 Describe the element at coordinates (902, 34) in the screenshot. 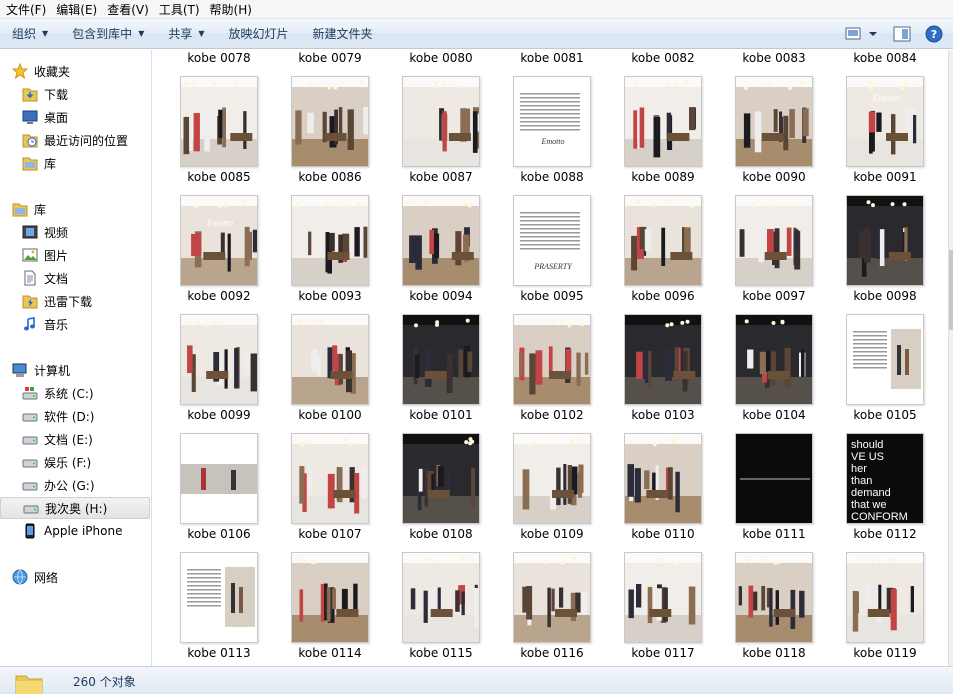

I see `preview-pane-button` at that location.